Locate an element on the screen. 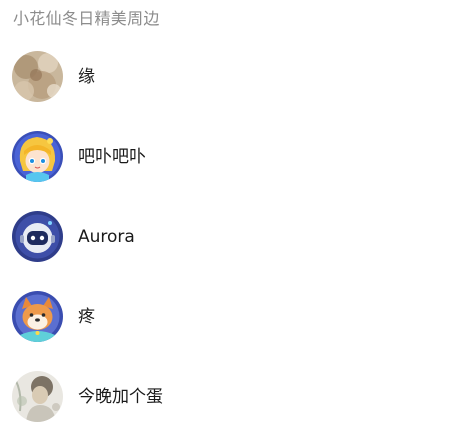 The width and height of the screenshot is (456, 437). photo-avatar-sketch-icon is located at coordinates (37, 396).